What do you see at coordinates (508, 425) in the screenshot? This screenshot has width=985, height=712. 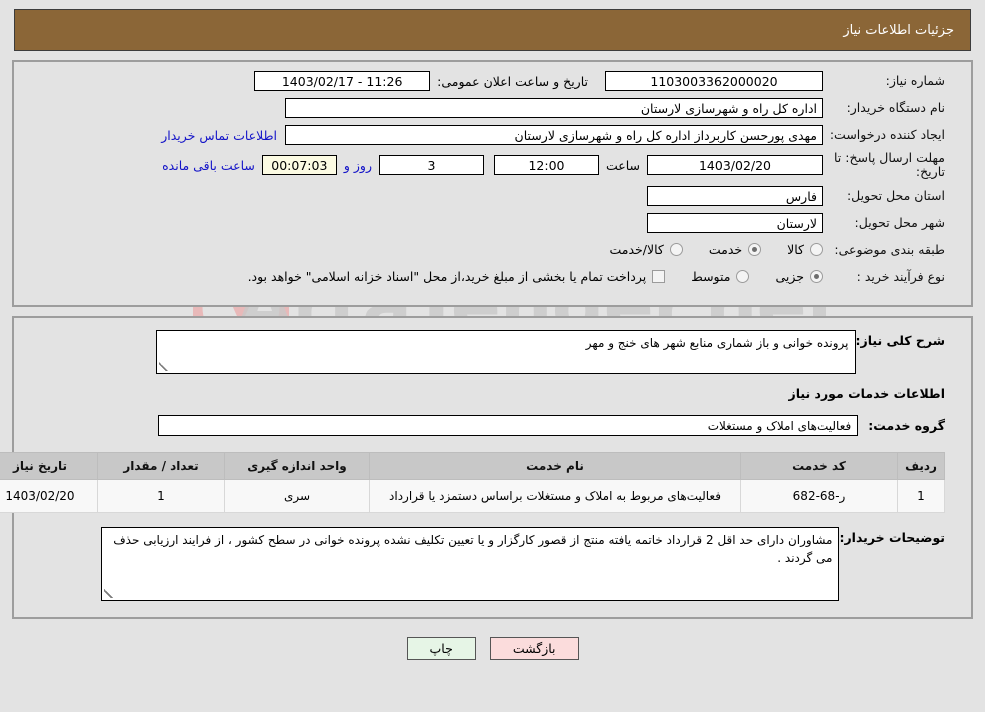 I see `service-group-value: فعالیت‌های املاک و مستغلات` at bounding box center [508, 425].